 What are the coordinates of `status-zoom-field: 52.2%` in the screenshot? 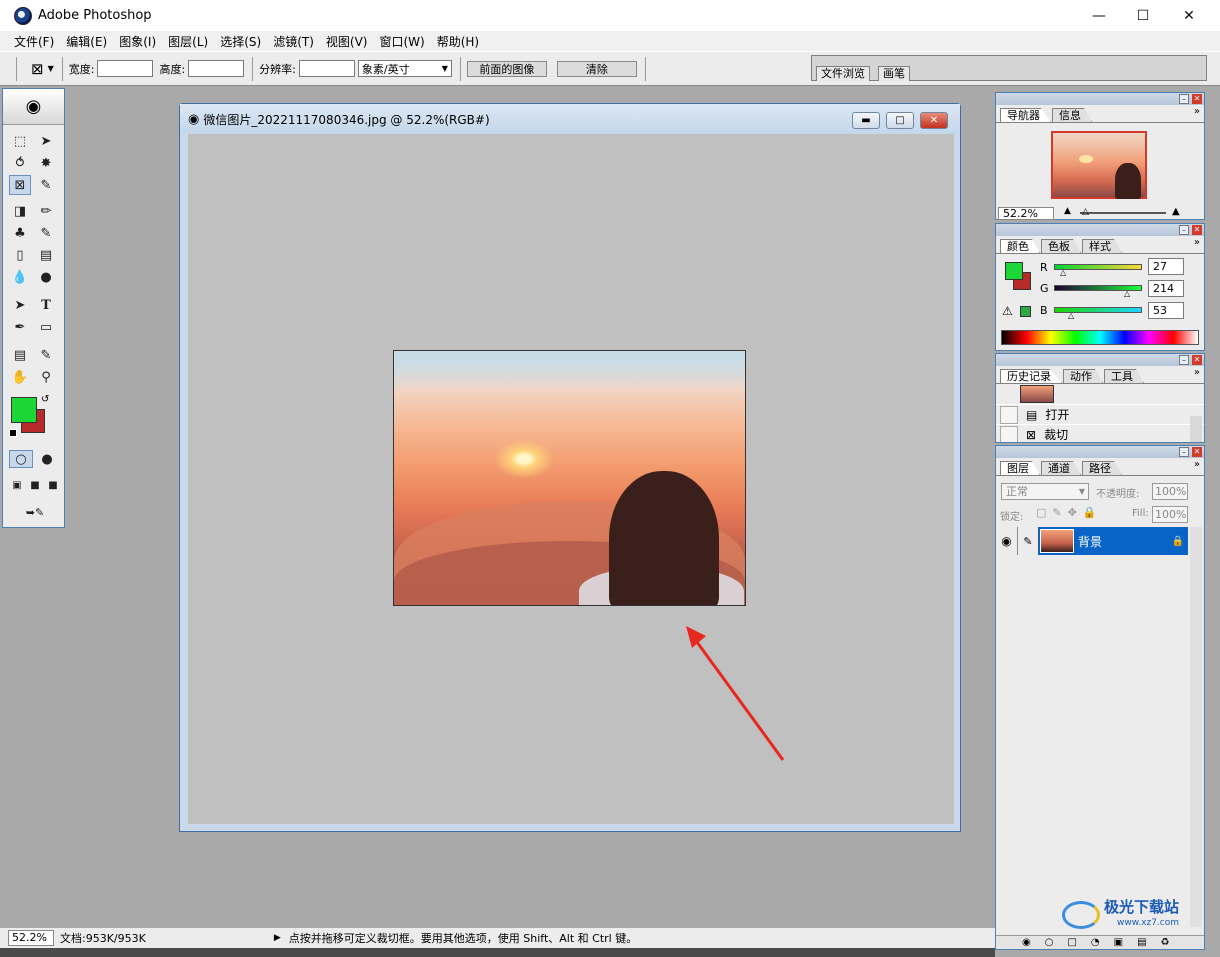 It's located at (31, 938).